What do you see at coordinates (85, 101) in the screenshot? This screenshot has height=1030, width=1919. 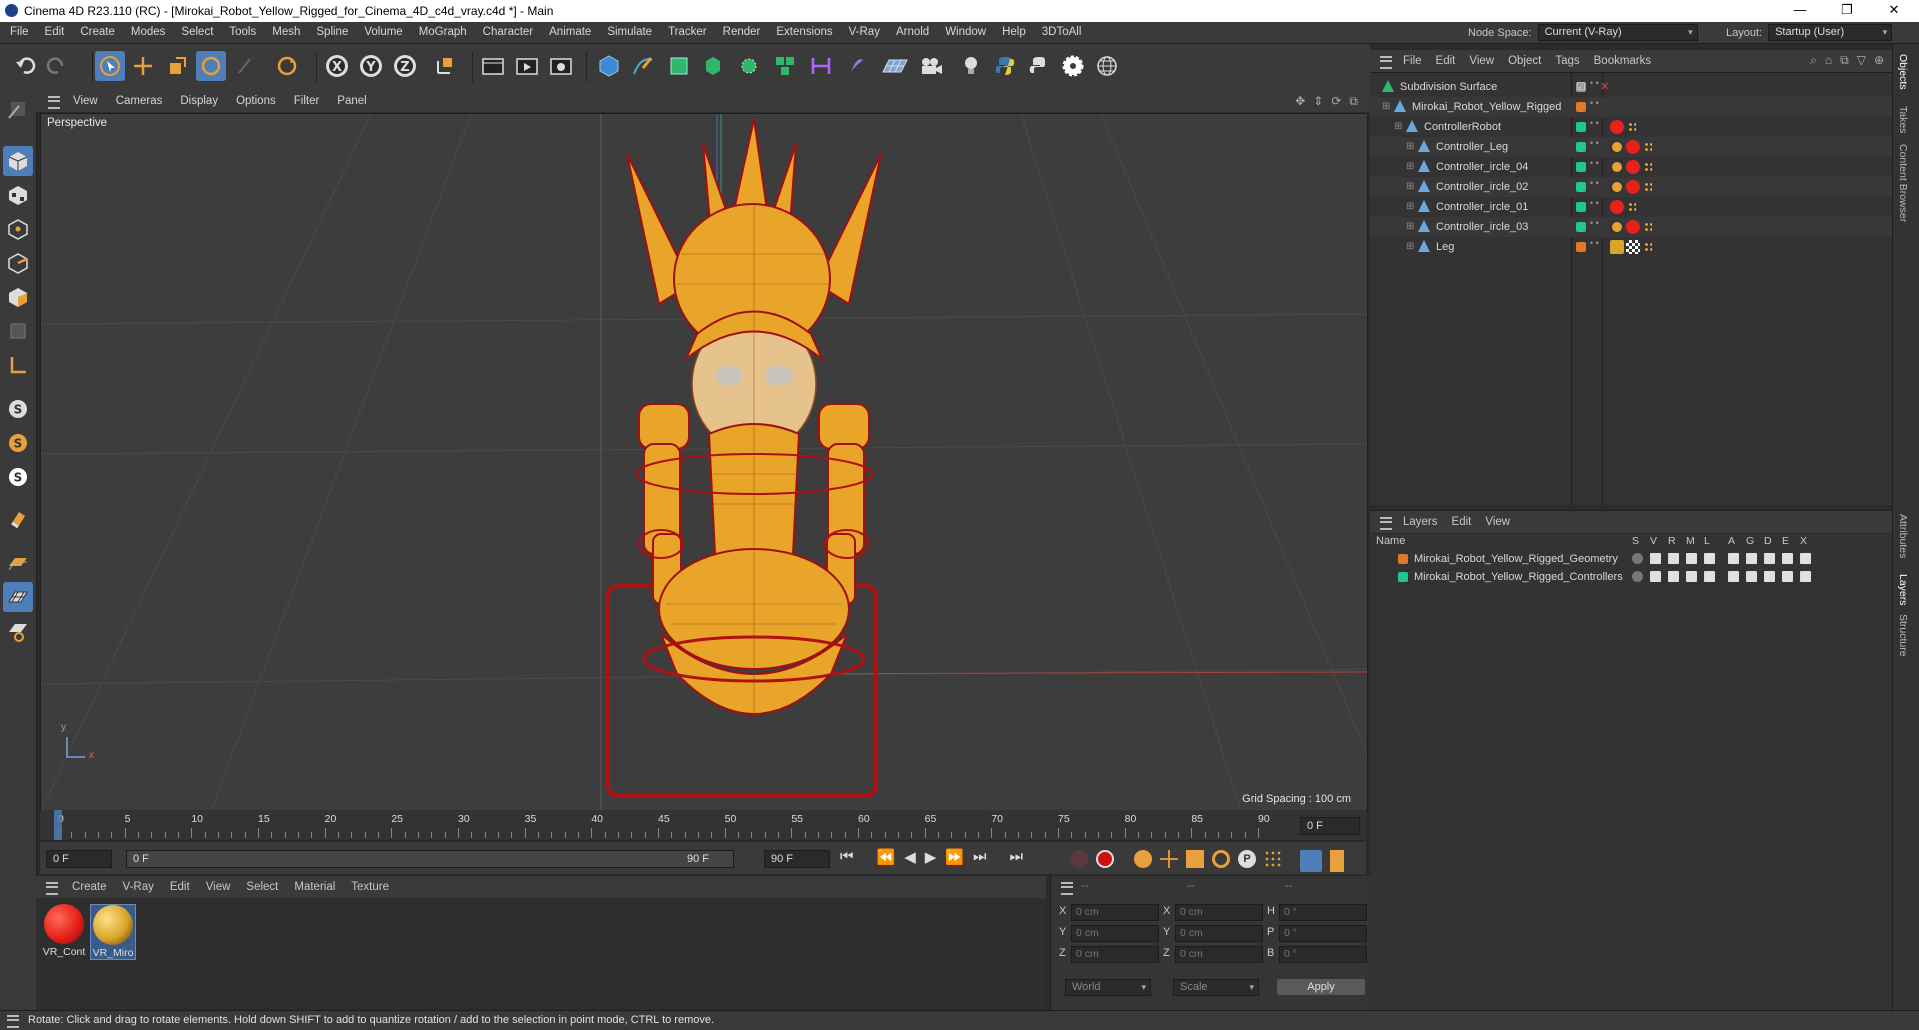 I see `viewport-menu-view: View` at bounding box center [85, 101].